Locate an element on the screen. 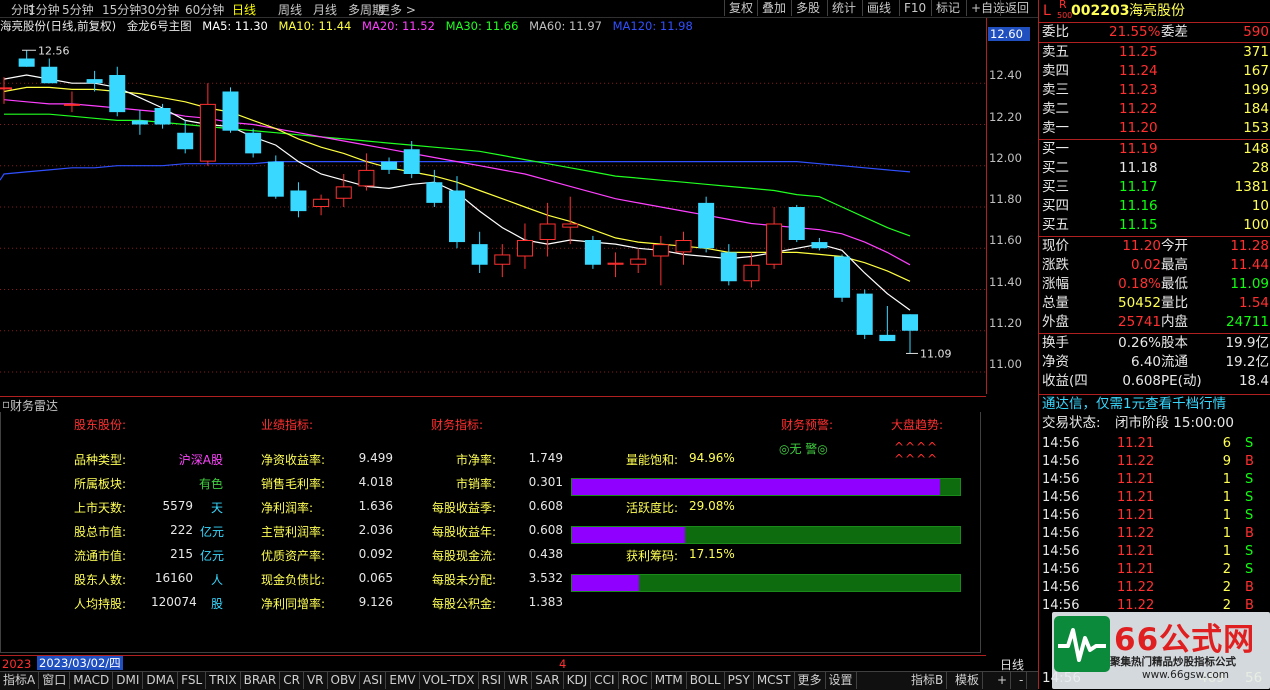 This screenshot has height=690, width=1270. indicator-tab: EMV is located at coordinates (403, 680).